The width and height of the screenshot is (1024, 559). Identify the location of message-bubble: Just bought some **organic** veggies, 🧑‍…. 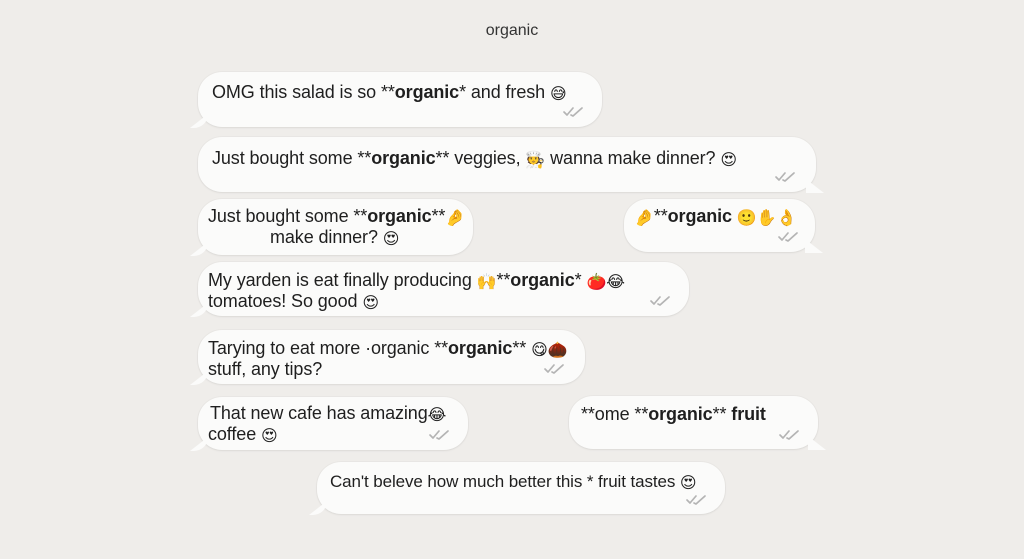
(511, 165).